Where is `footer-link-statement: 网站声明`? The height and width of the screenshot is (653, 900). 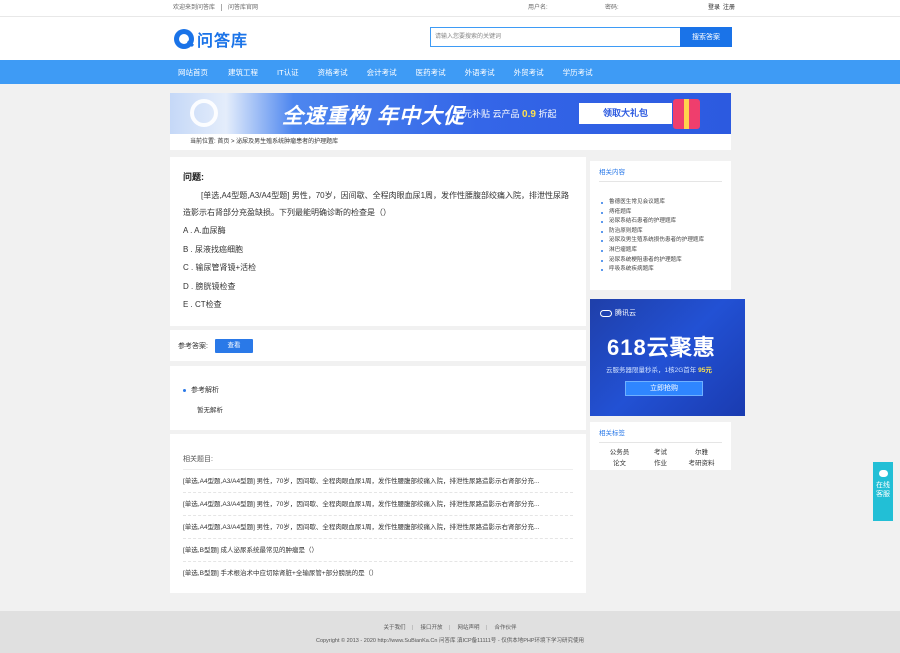 footer-link-statement: 网站声明 is located at coordinates (468, 628).